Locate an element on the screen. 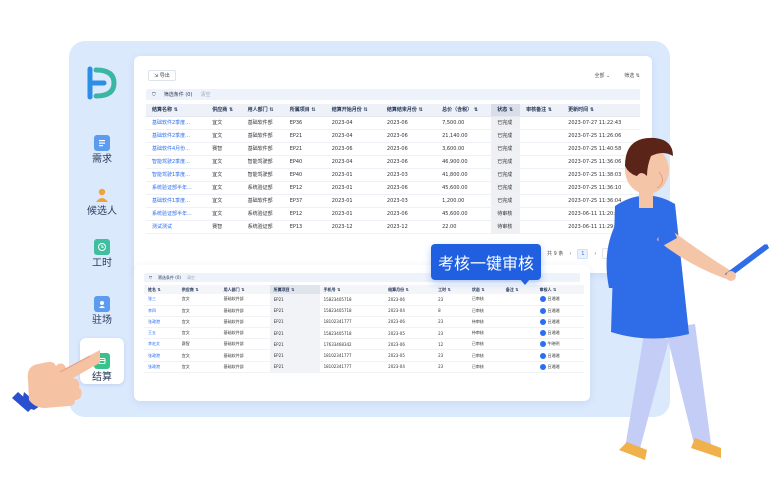 The image size is (771, 479). column-header: 总价（含税） ⇅ is located at coordinates (464, 110).